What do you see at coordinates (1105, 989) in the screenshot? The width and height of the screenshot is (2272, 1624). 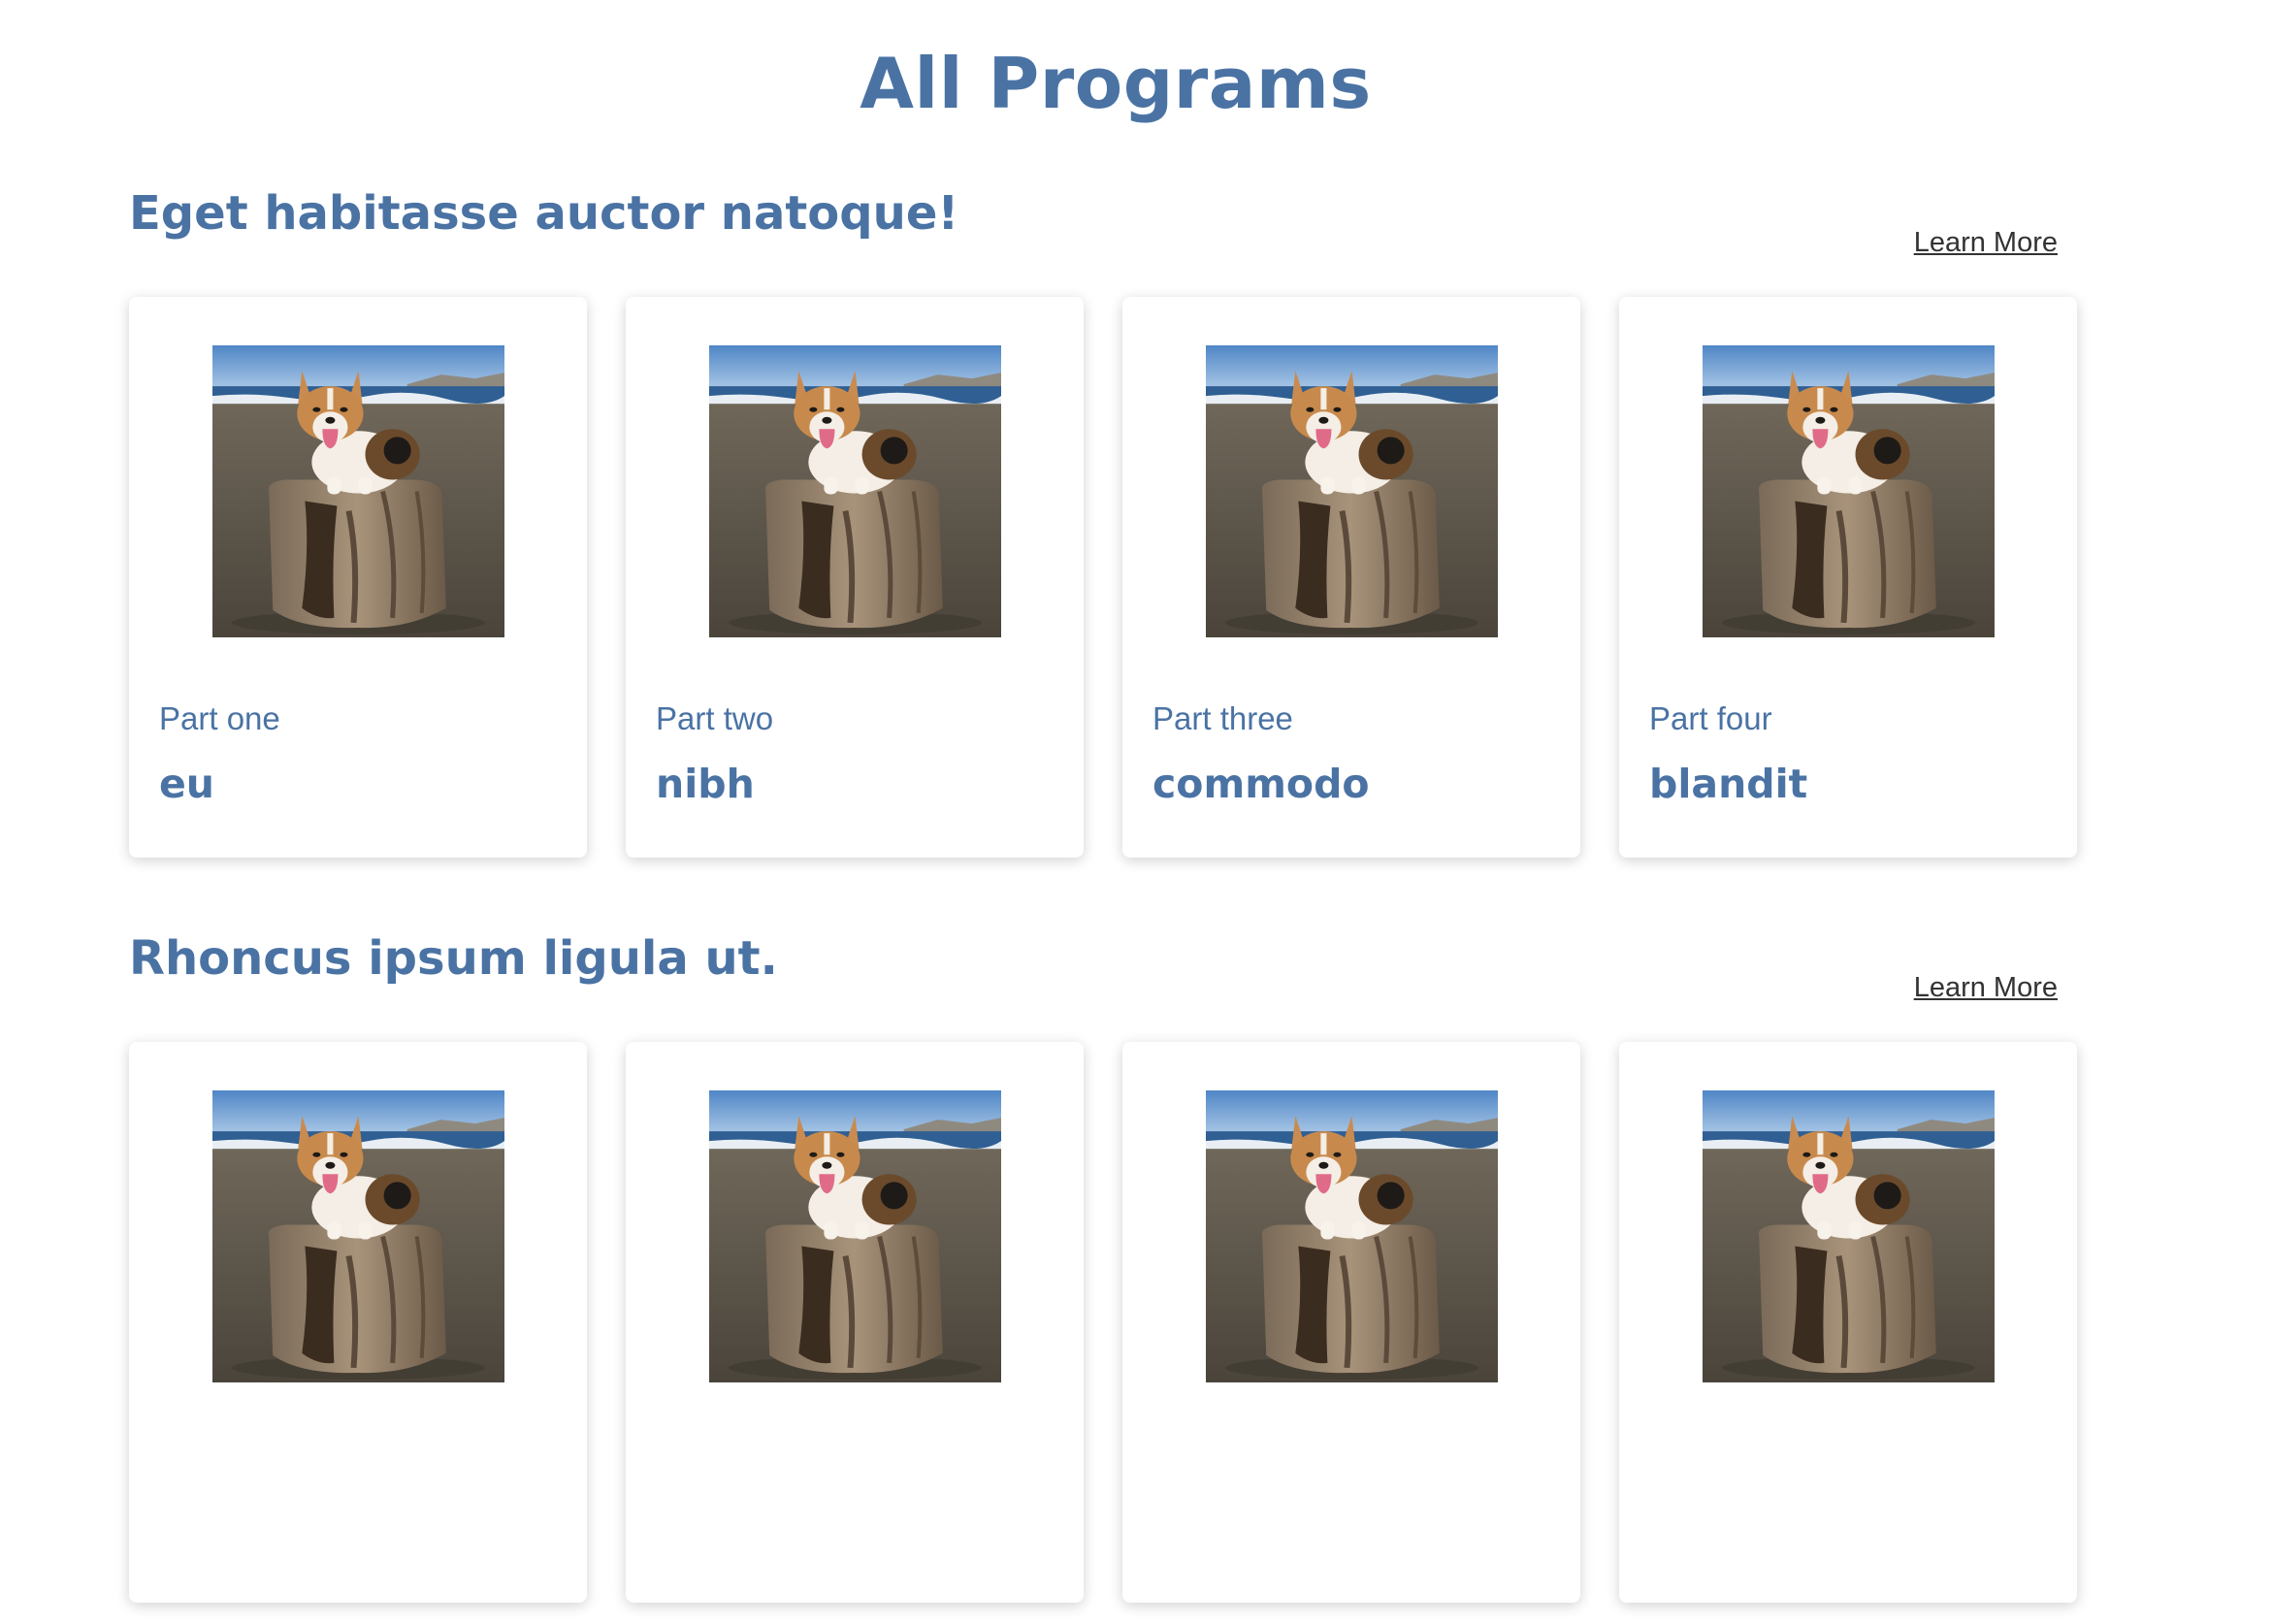 I see `section-header: Rhoncus ipsum ligula ut. Learn More` at bounding box center [1105, 989].